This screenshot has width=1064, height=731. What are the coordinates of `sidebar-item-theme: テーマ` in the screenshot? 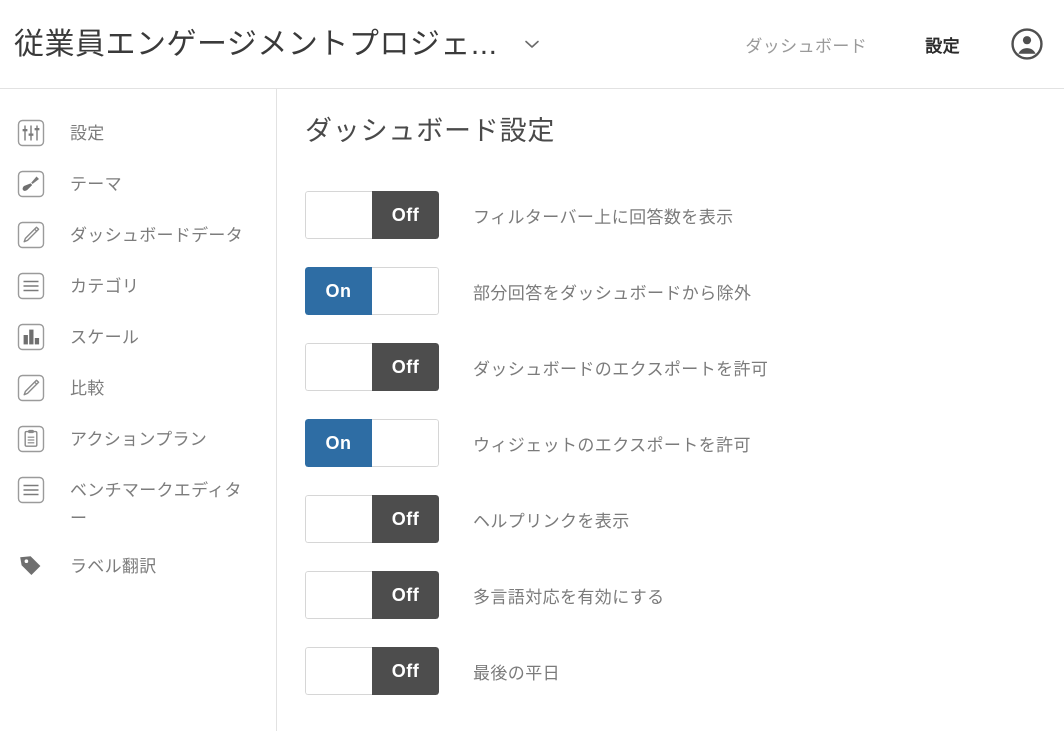 It's located at (138, 183).